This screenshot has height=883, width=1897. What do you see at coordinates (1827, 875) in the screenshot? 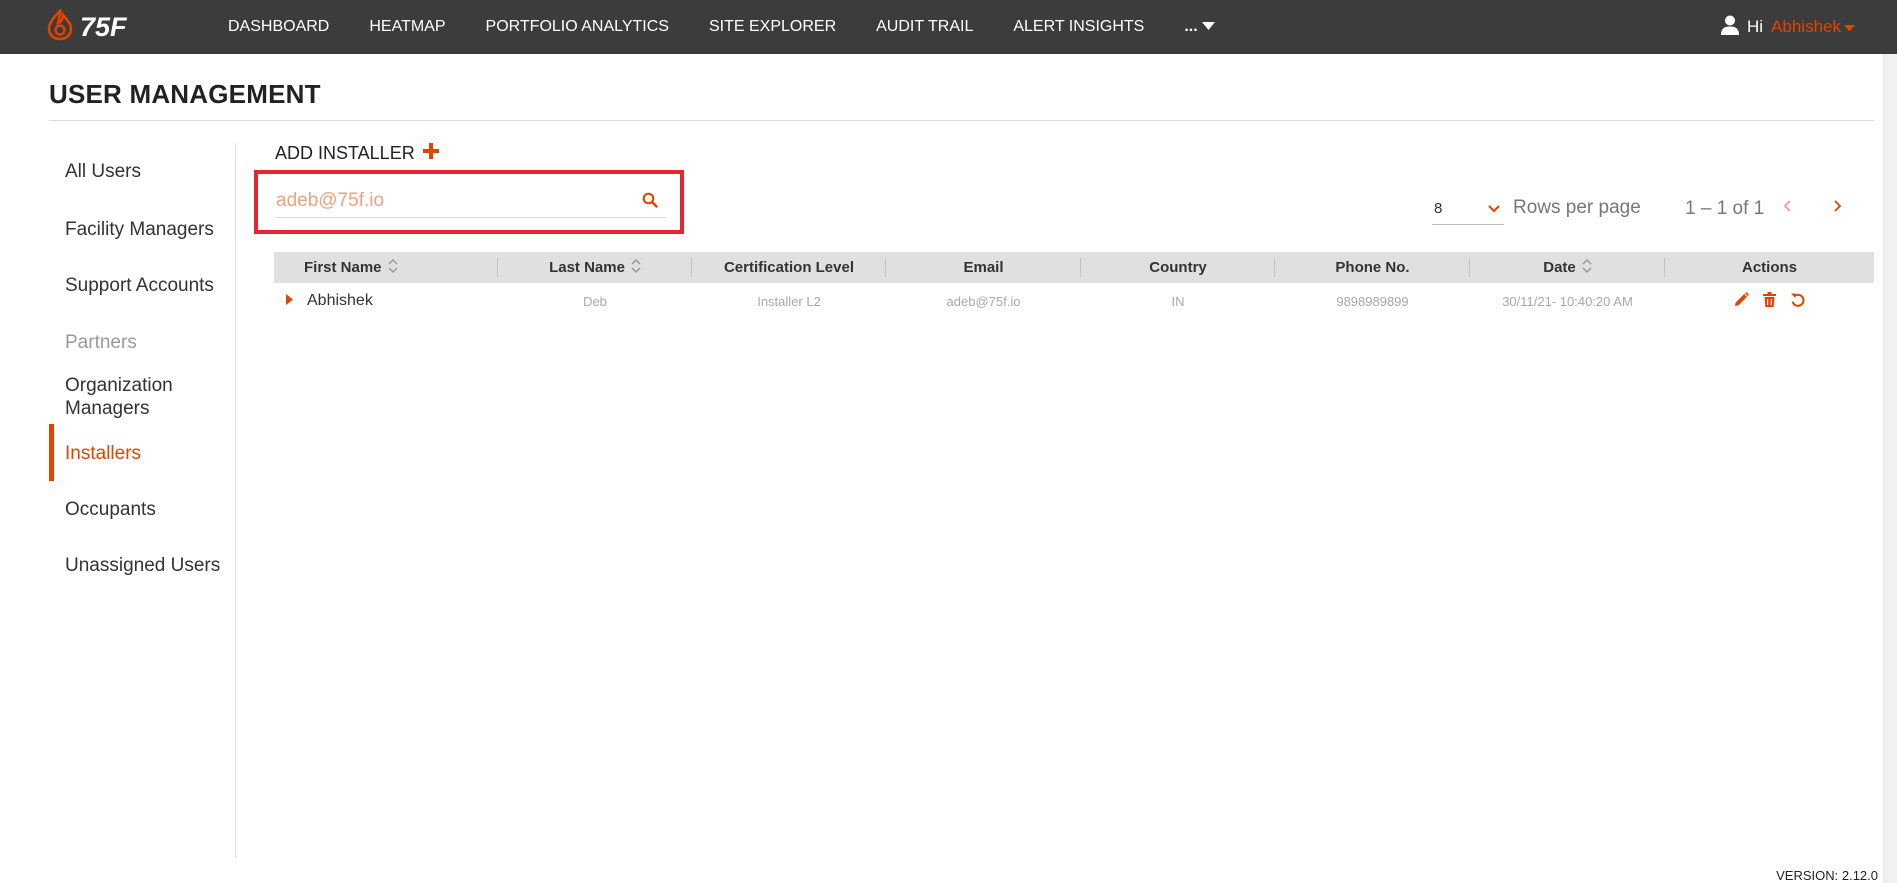
I see `app-version: VERSION: 2.12.0` at bounding box center [1827, 875].